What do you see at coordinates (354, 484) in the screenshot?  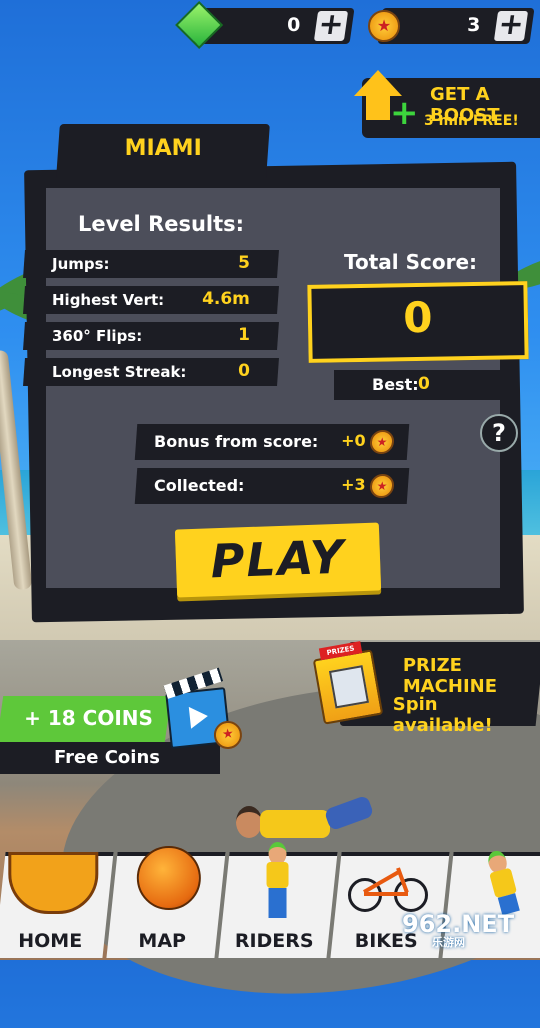 I see `collected-value: +3` at bounding box center [354, 484].